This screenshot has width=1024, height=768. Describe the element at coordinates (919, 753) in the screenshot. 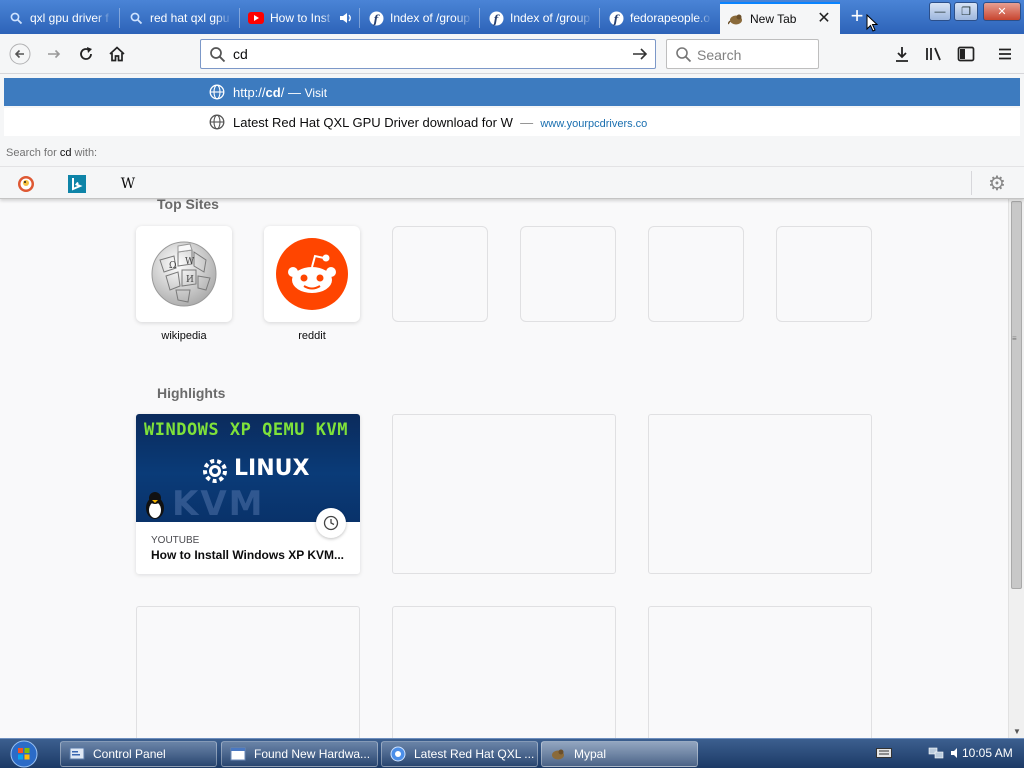

I see `system-tray` at that location.